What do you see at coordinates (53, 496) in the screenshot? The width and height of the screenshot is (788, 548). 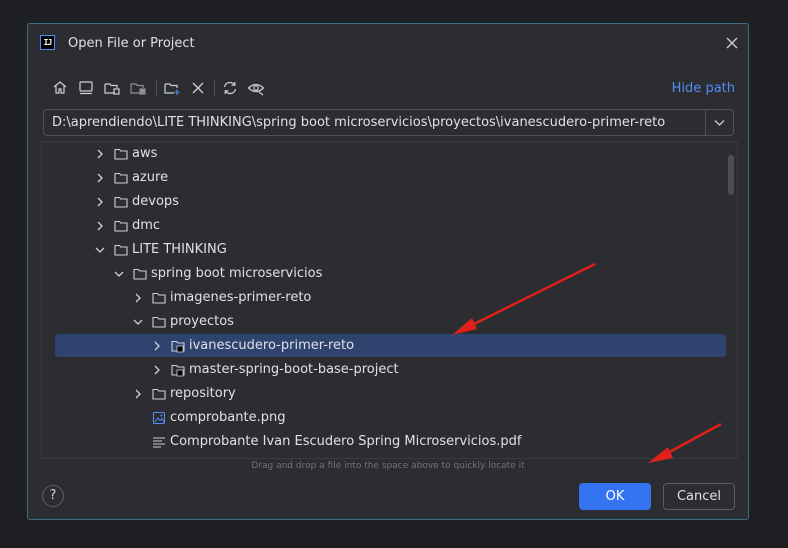 I see `help-button: ?` at bounding box center [53, 496].